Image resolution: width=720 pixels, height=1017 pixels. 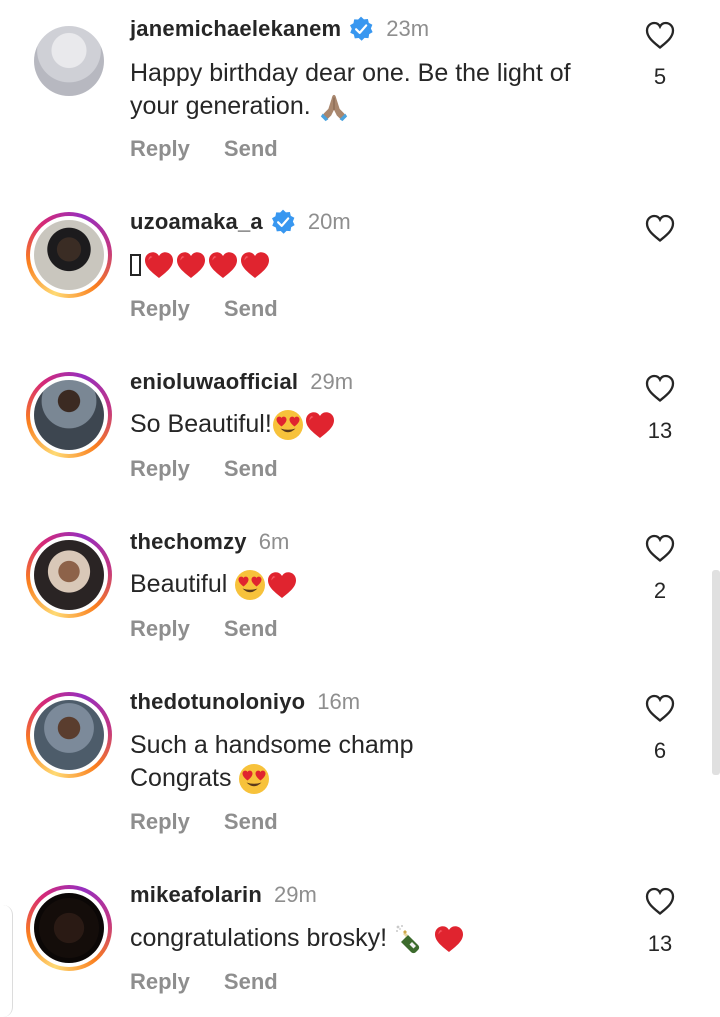 What do you see at coordinates (201, 424) in the screenshot?
I see `comment-text-body: So Beautiful!` at bounding box center [201, 424].